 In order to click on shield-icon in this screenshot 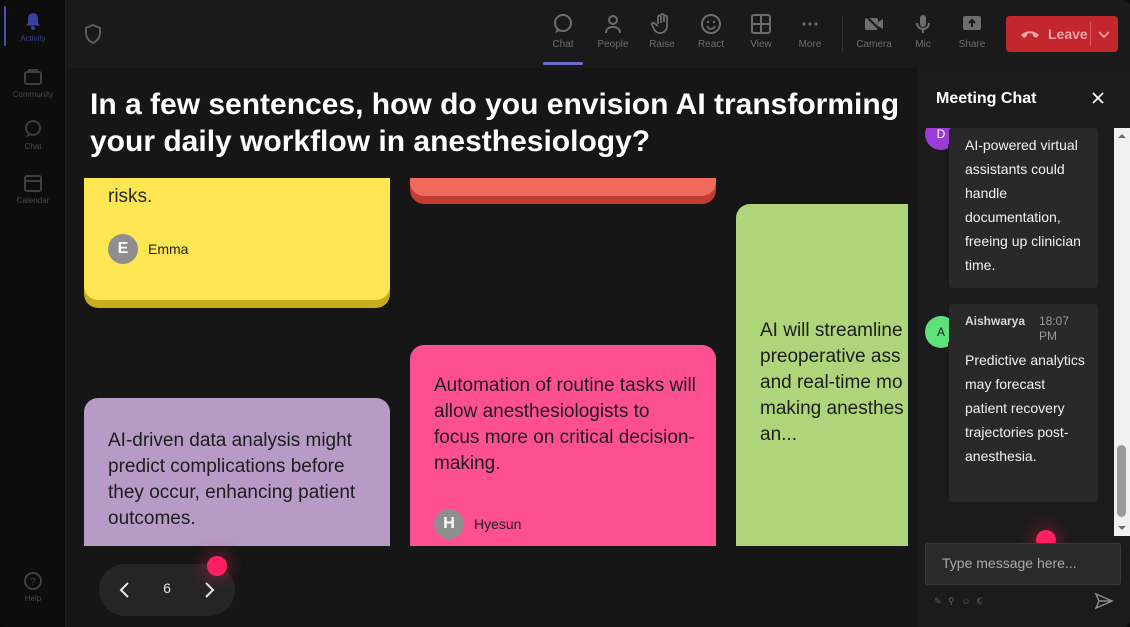, I will do `click(93, 34)`.